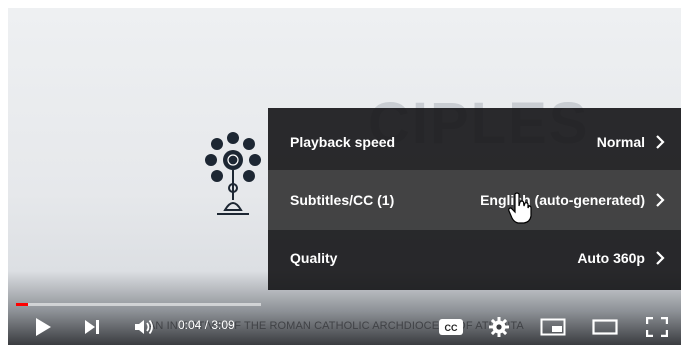  I want to click on archdiocese-logo, so click(233, 173).